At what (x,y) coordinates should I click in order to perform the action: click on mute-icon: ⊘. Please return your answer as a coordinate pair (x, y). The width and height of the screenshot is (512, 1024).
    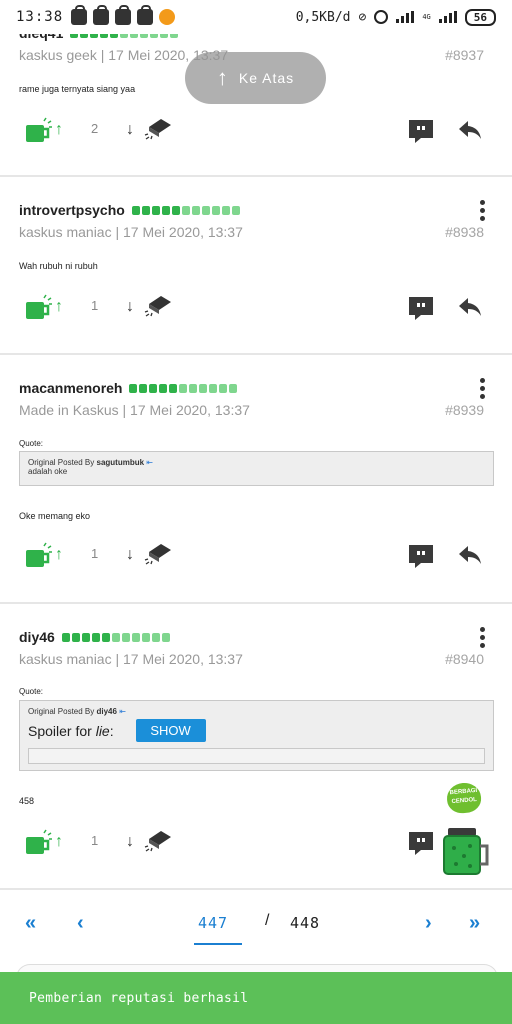
    Looking at the image, I should click on (362, 17).